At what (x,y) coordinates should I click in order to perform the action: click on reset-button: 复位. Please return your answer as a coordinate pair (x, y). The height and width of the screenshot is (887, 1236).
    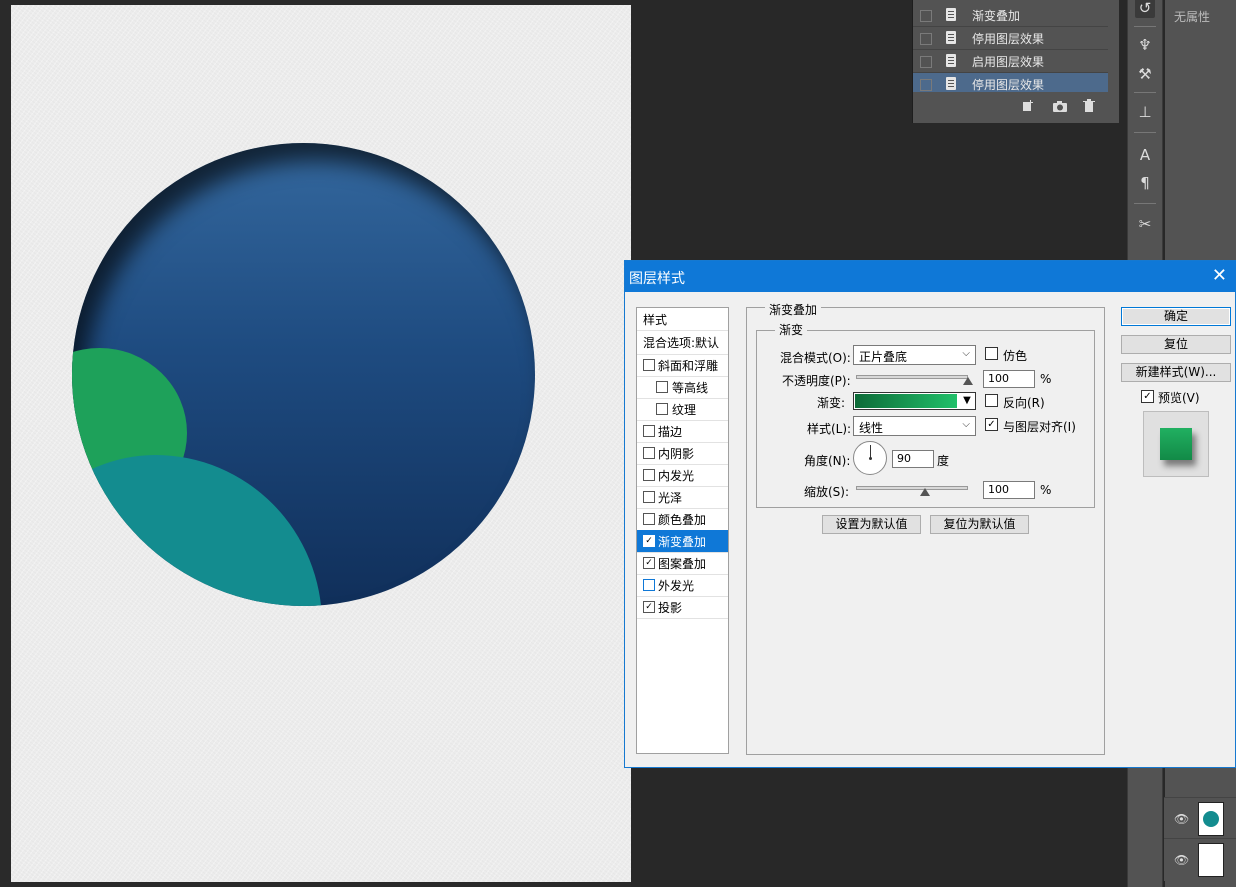
    Looking at the image, I should click on (1176, 344).